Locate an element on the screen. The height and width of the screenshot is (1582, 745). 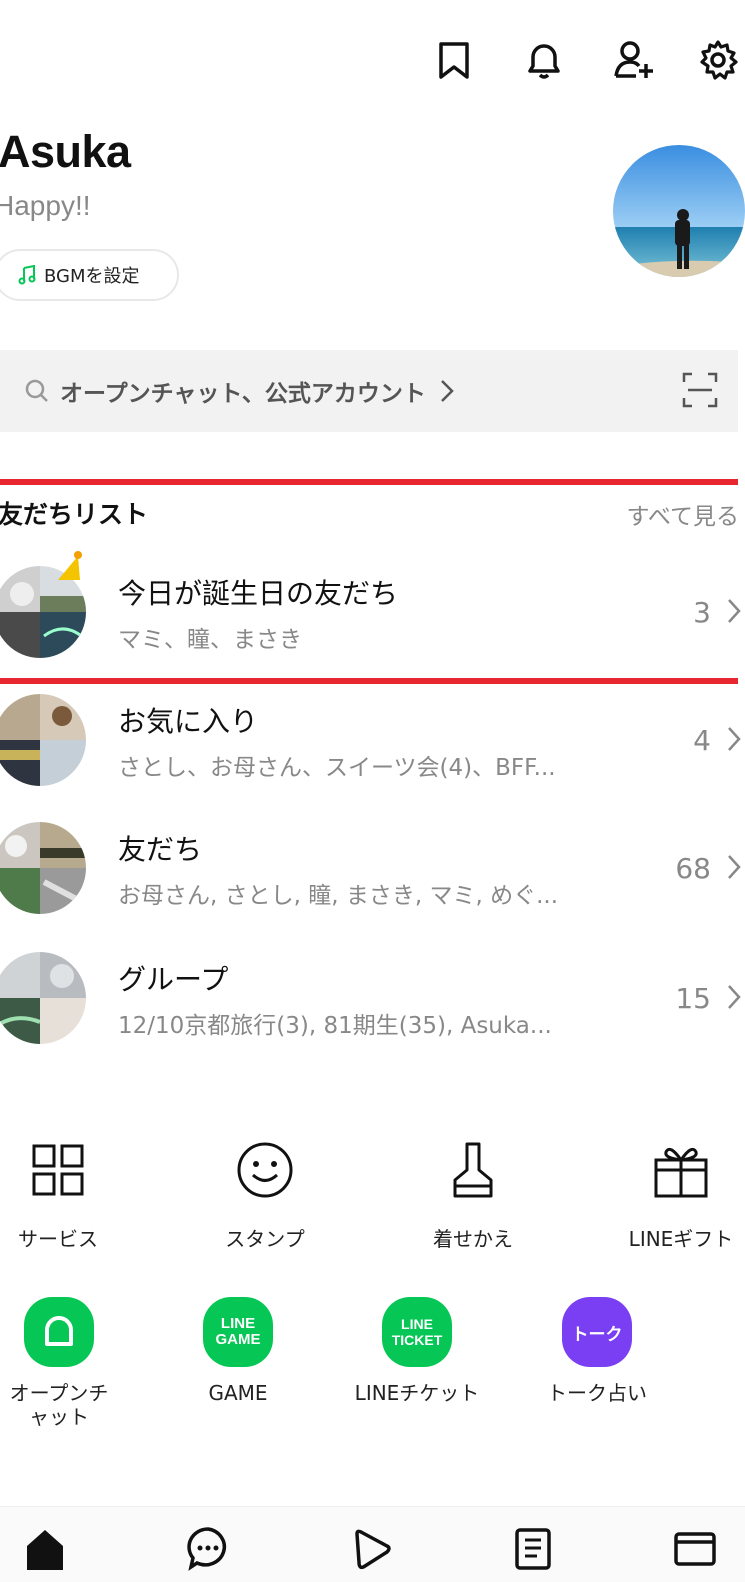
add-friend-icon is located at coordinates (633, 59).